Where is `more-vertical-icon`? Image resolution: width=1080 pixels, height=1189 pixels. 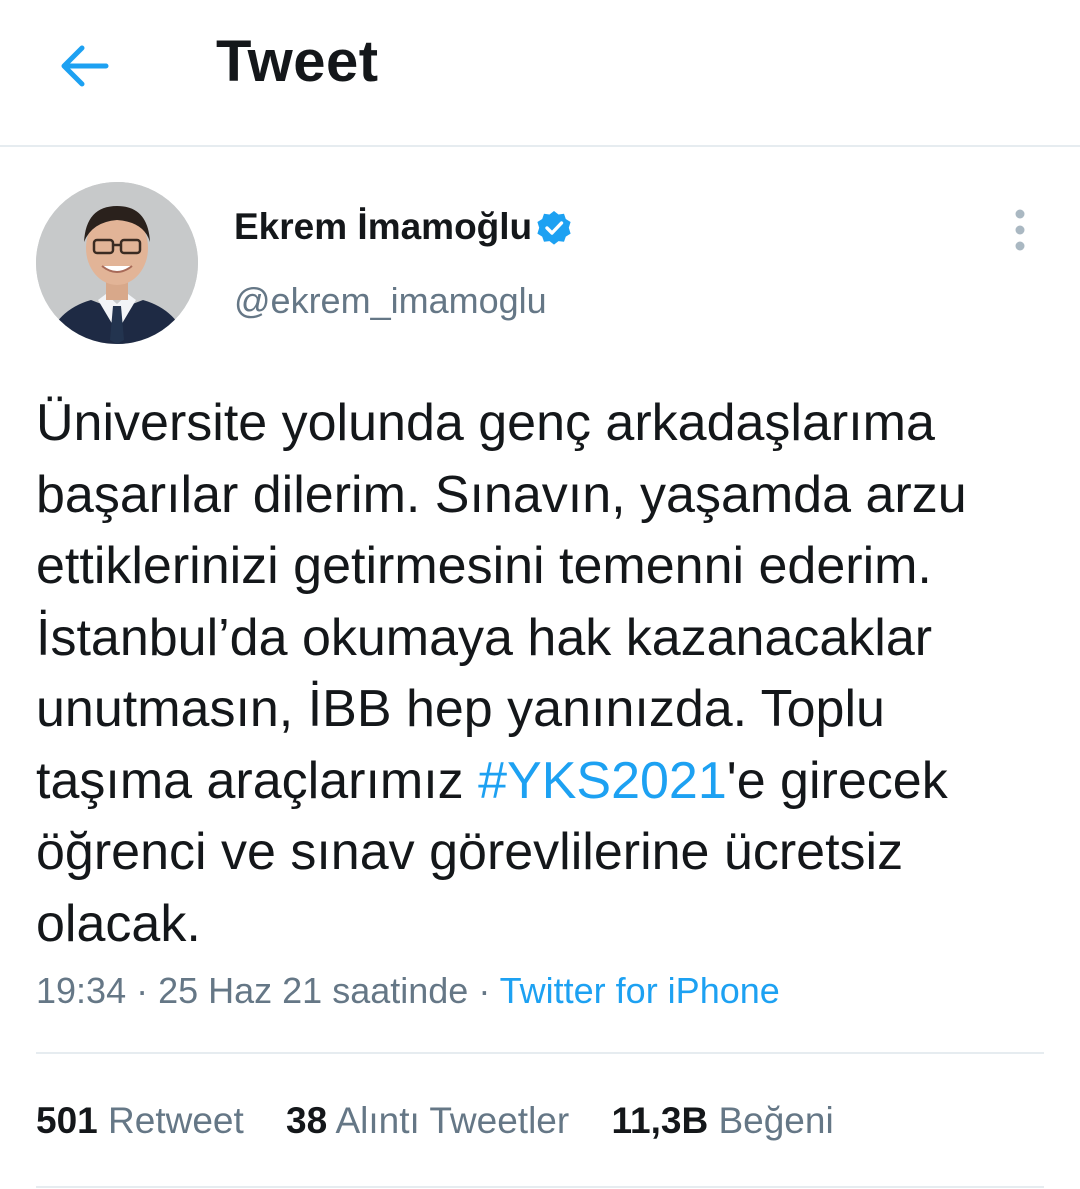 more-vertical-icon is located at coordinates (1020, 230).